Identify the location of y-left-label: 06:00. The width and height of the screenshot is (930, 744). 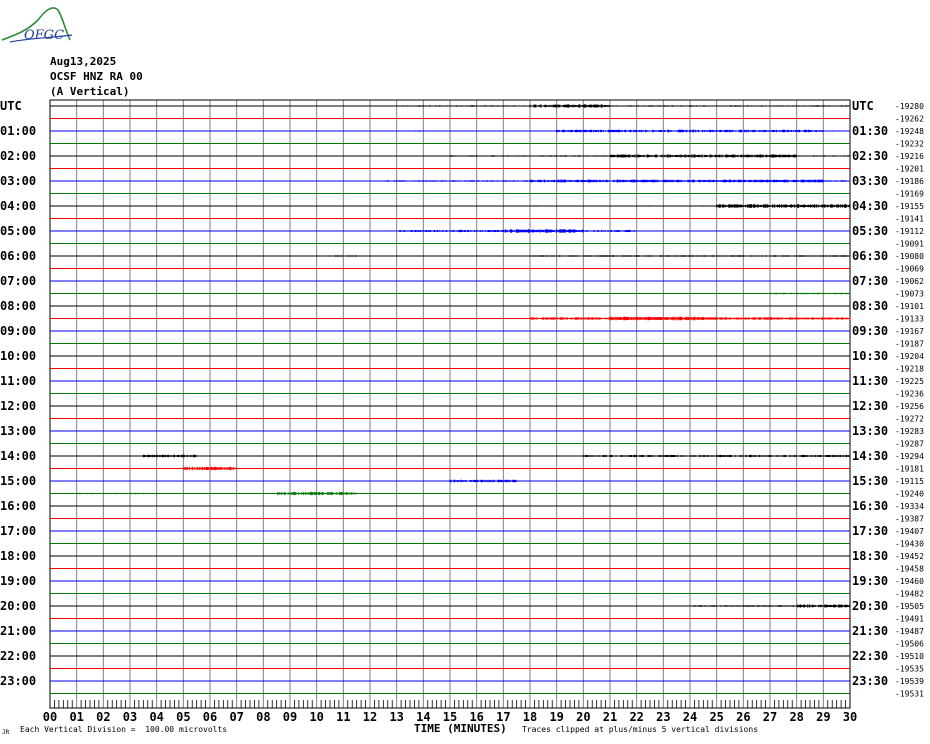
(18, 256).